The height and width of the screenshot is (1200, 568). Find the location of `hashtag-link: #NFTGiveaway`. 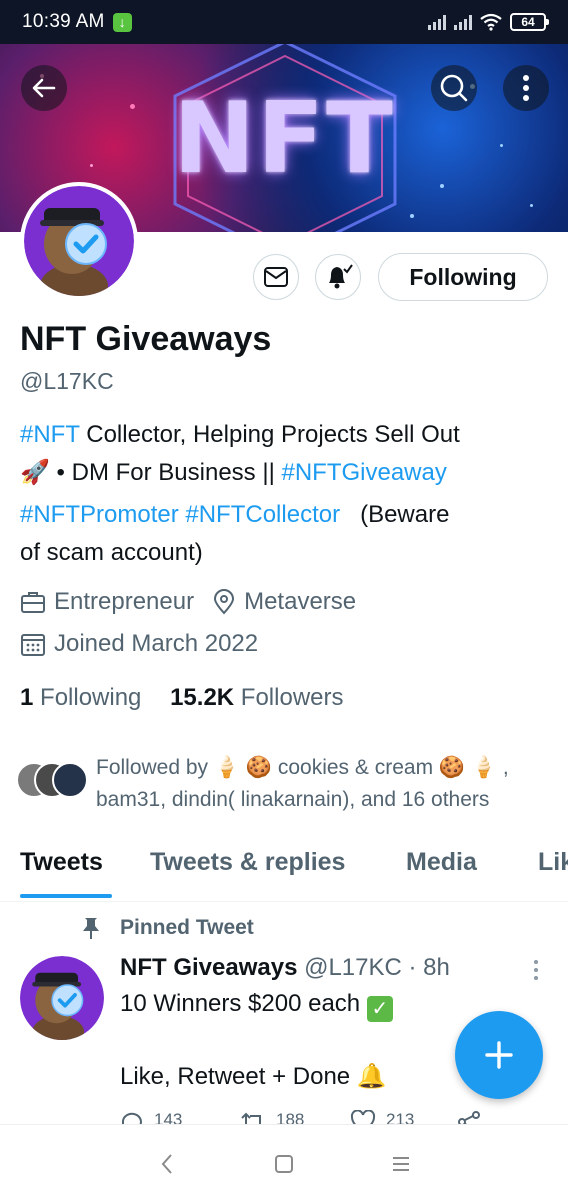

hashtag-link: #NFTGiveaway is located at coordinates (363, 472).